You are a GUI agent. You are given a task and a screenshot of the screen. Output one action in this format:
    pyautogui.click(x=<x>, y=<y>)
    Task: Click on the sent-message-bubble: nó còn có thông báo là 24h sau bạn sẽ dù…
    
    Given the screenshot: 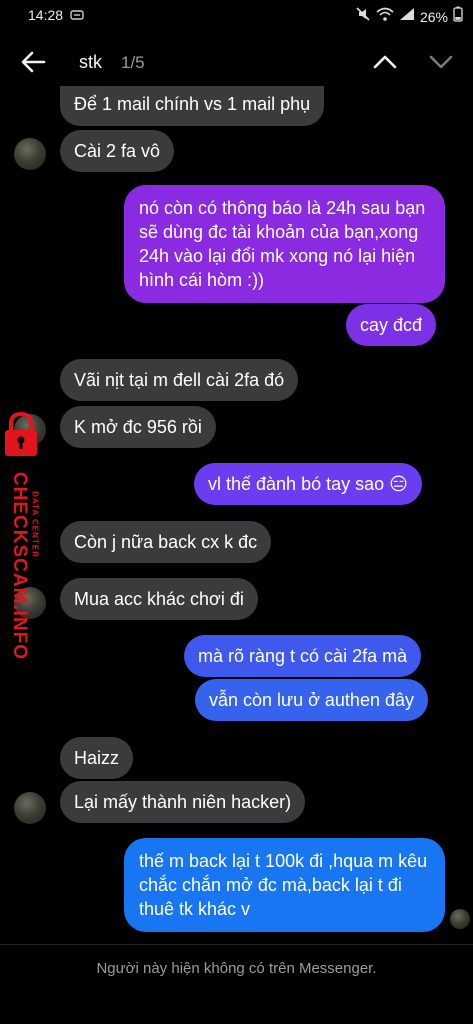 What is the action you would take?
    pyautogui.click(x=284, y=244)
    